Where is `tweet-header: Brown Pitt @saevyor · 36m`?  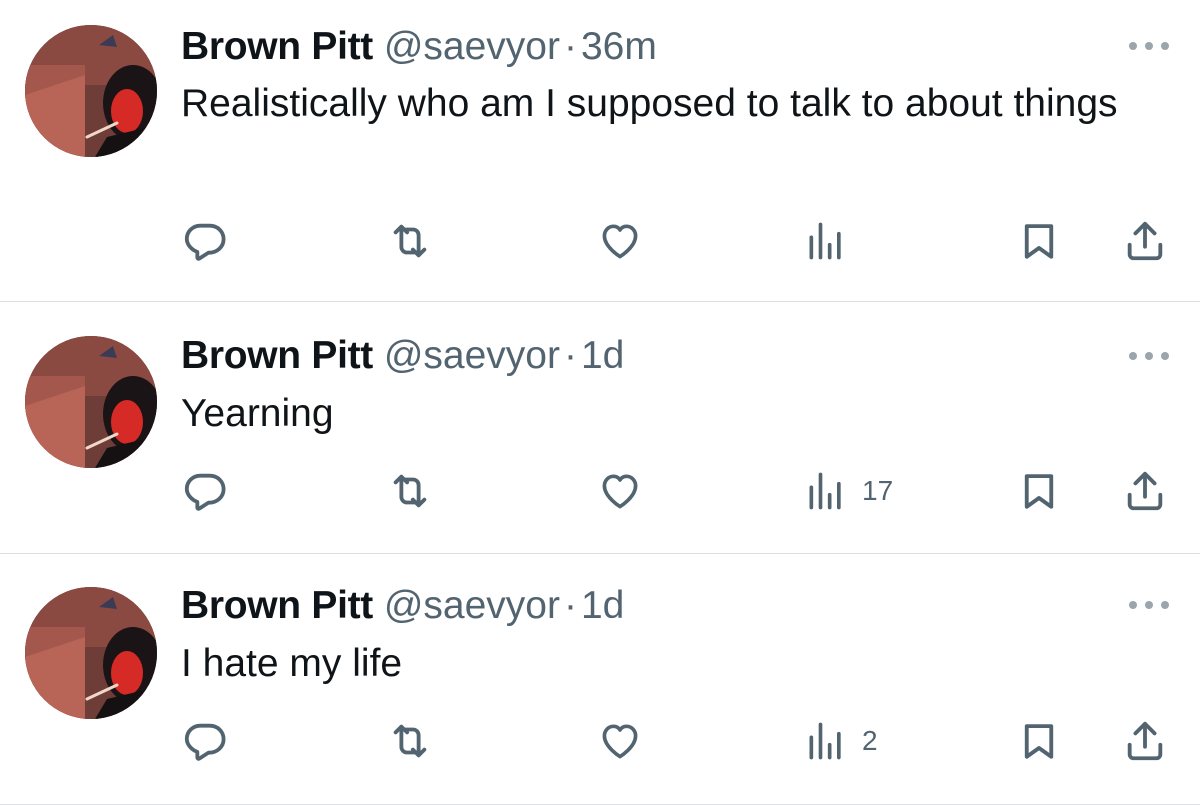
tweet-header: Brown Pitt @saevyor · 36m is located at coordinates (419, 47).